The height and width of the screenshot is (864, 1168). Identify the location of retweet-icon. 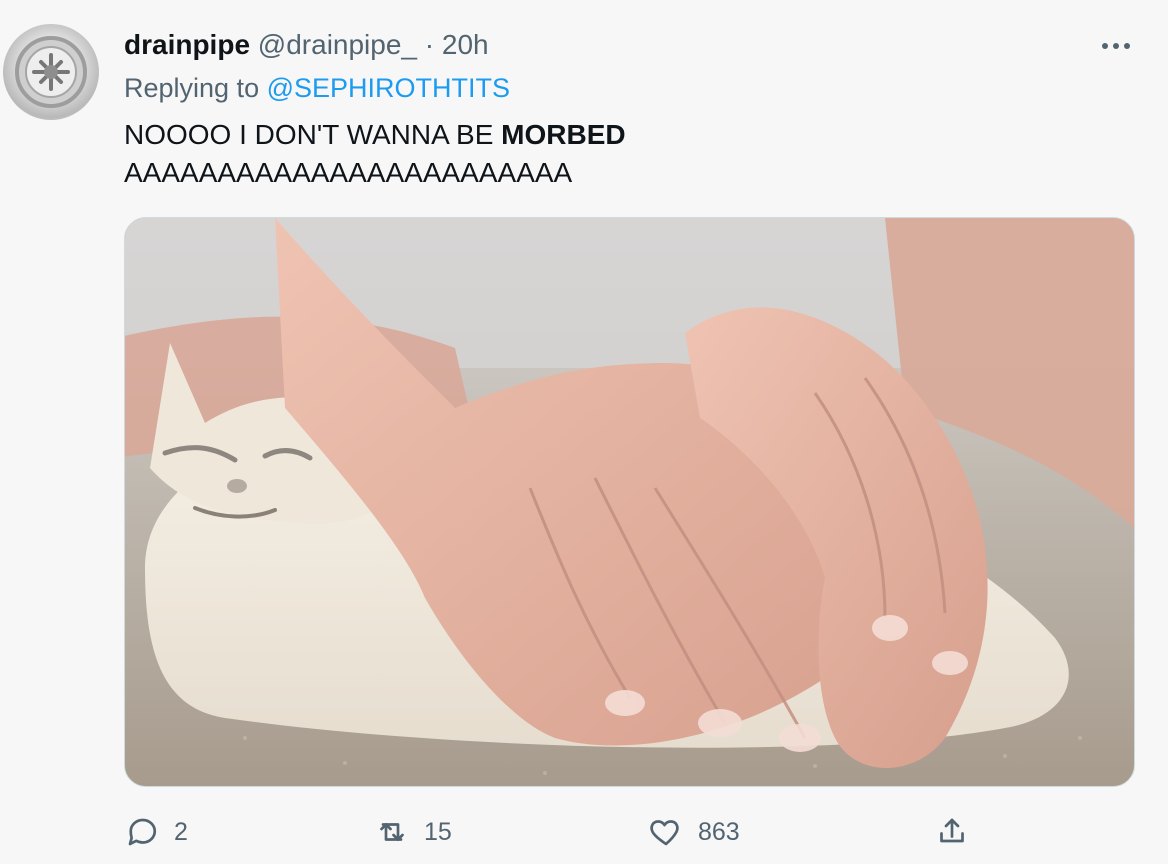
(392, 832).